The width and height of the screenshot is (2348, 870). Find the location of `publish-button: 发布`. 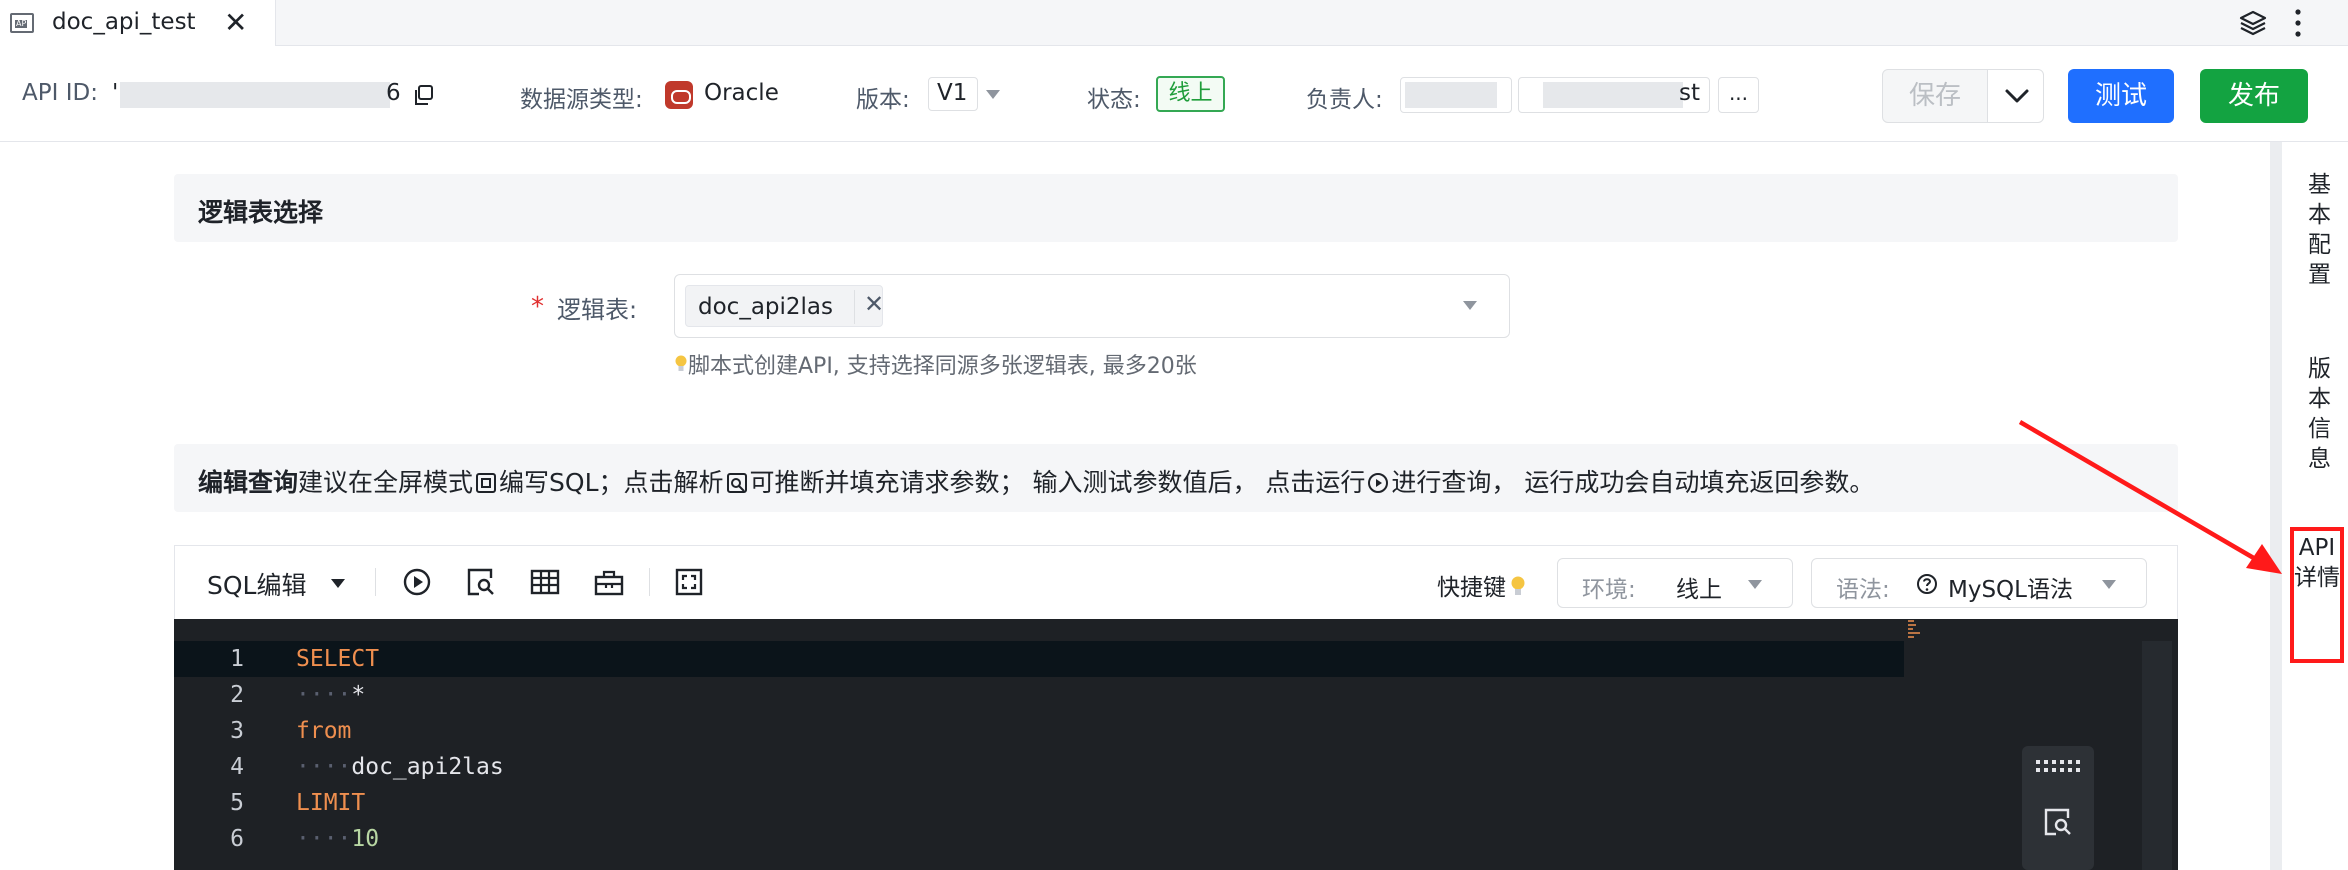

publish-button: 发布 is located at coordinates (2254, 96).